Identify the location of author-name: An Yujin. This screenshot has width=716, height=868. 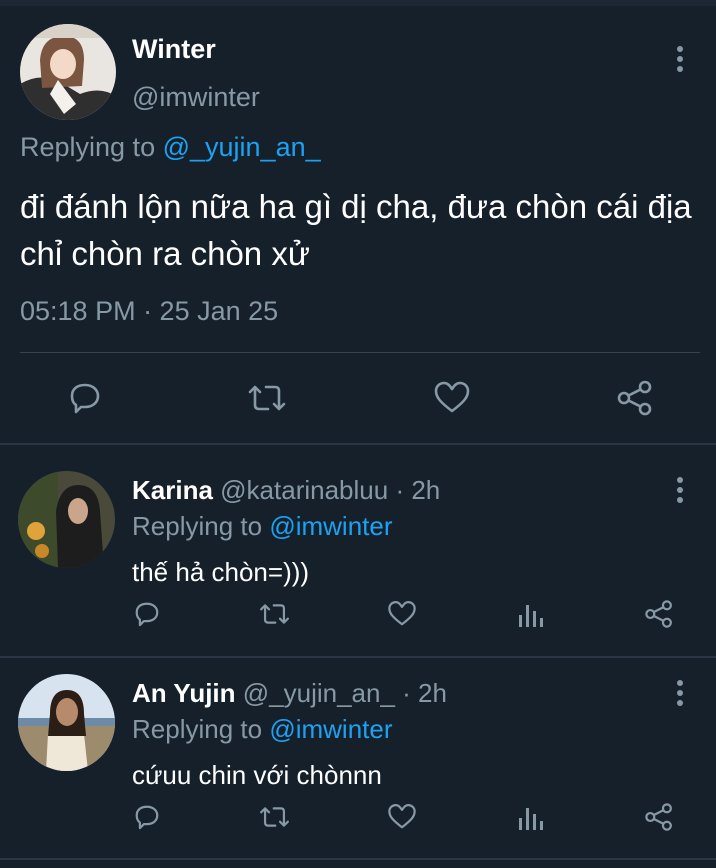
(184, 693).